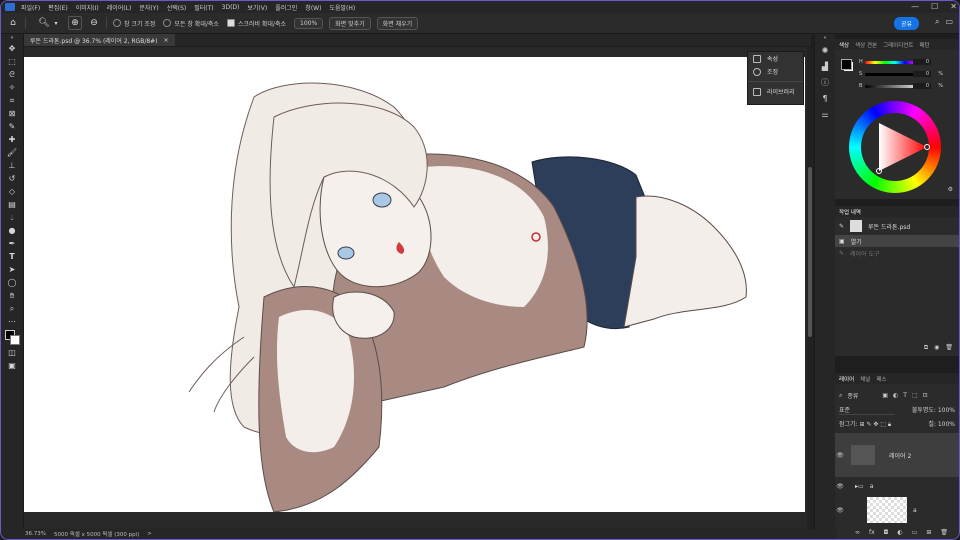 This screenshot has width=960, height=540. I want to click on tab-layers: 레이어, so click(846, 379).